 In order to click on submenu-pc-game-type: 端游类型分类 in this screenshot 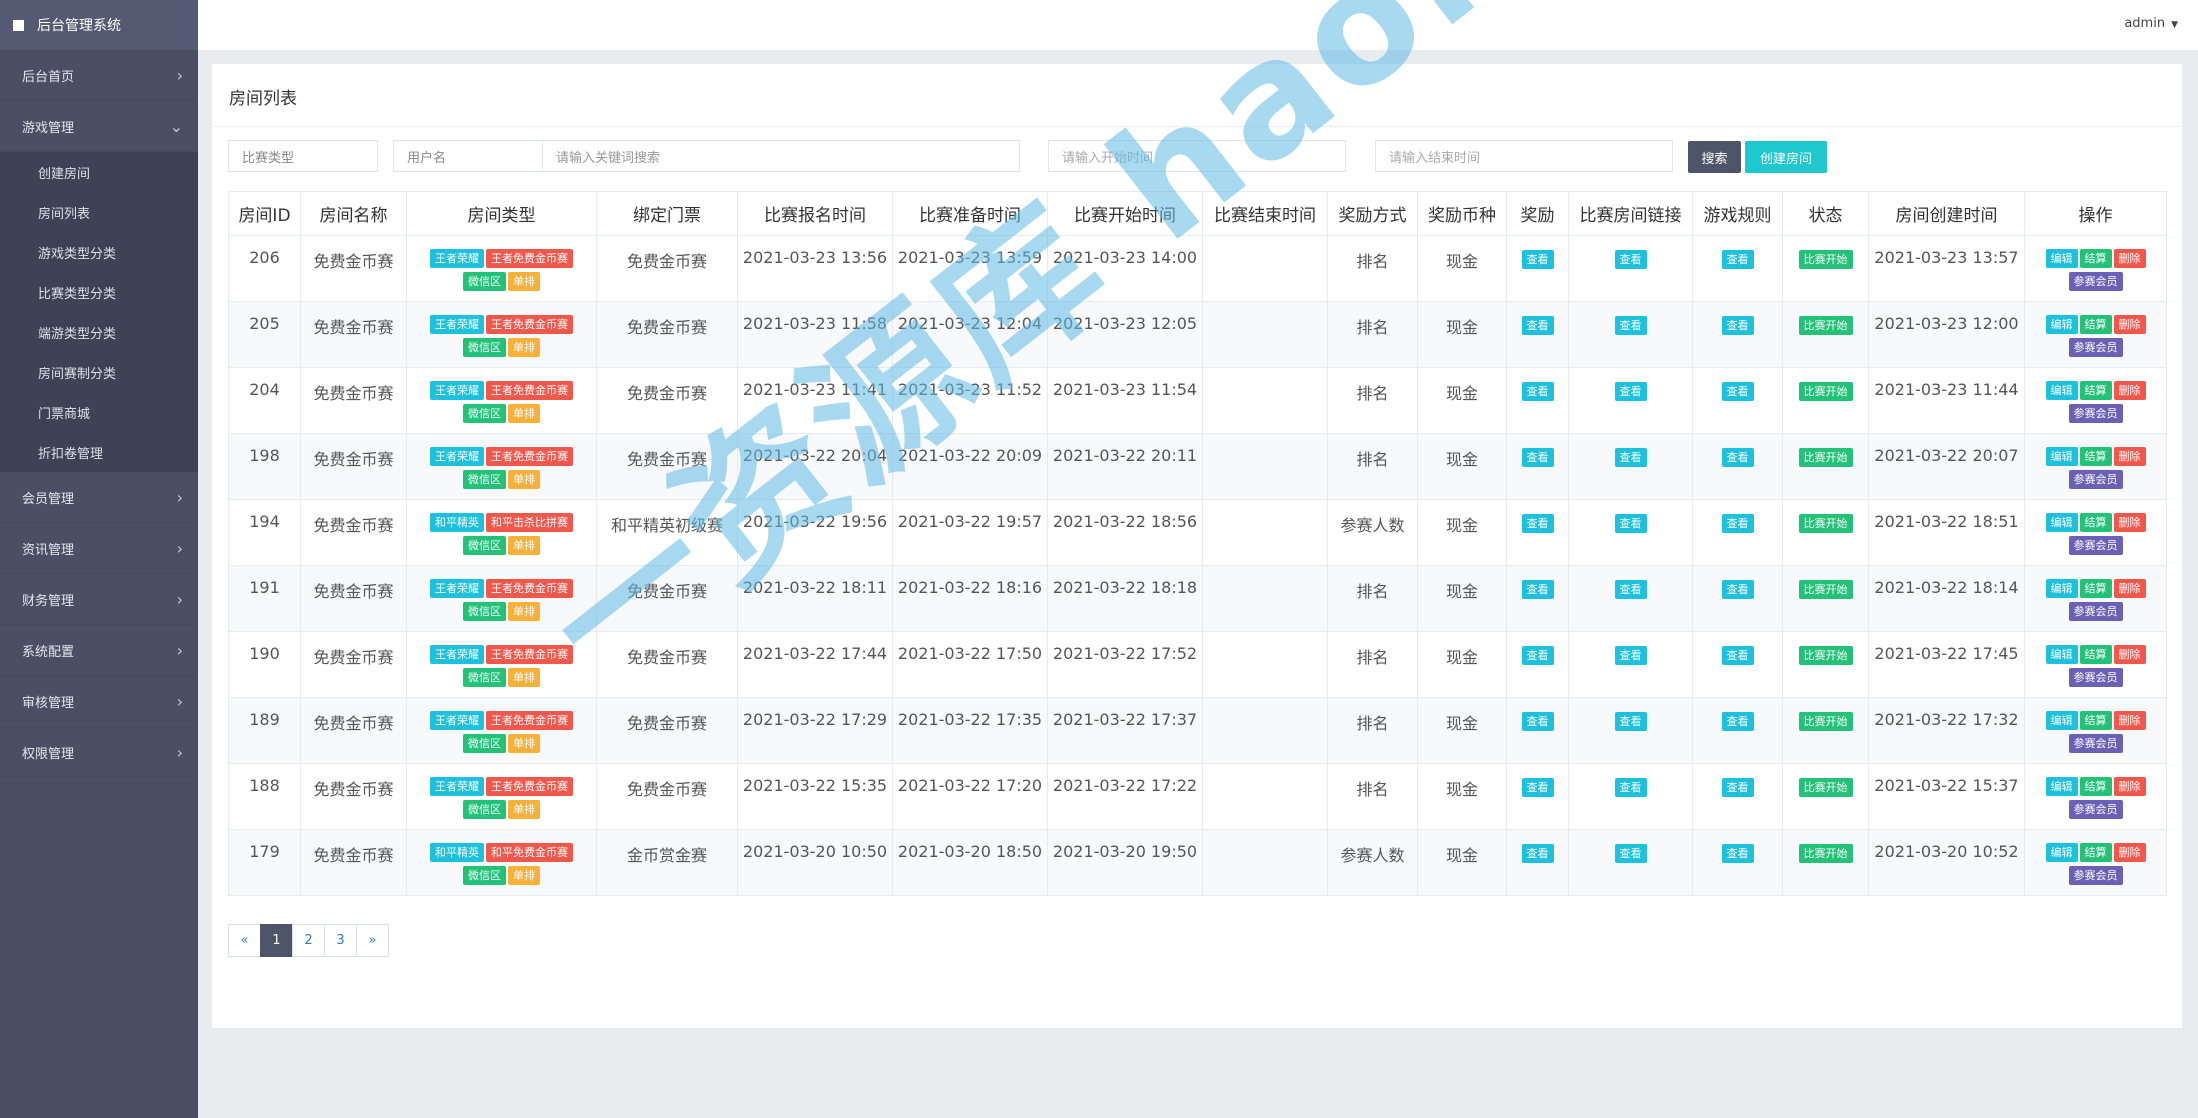, I will do `click(99, 332)`.